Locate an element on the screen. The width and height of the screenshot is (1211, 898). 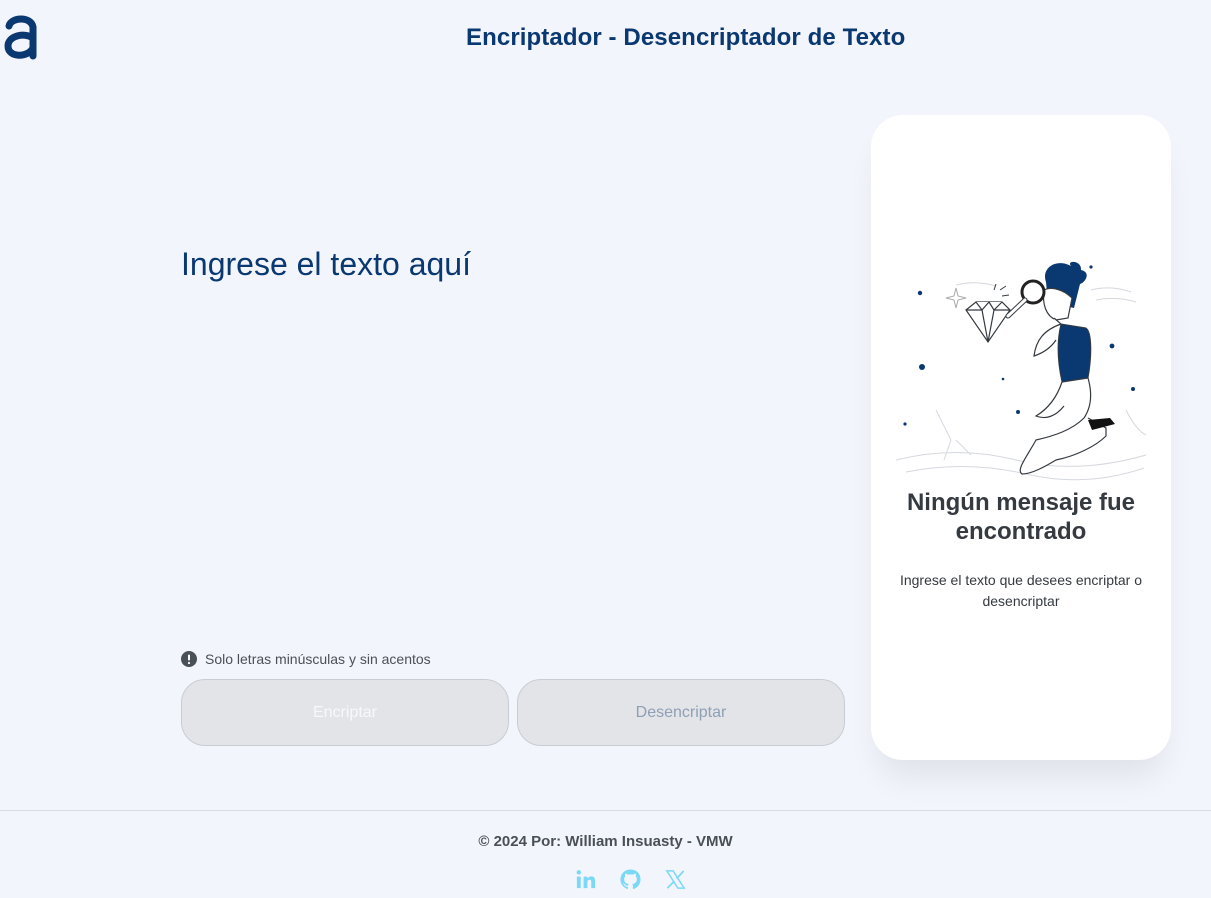
decrypt-button: Desencriptar is located at coordinates (681, 712).